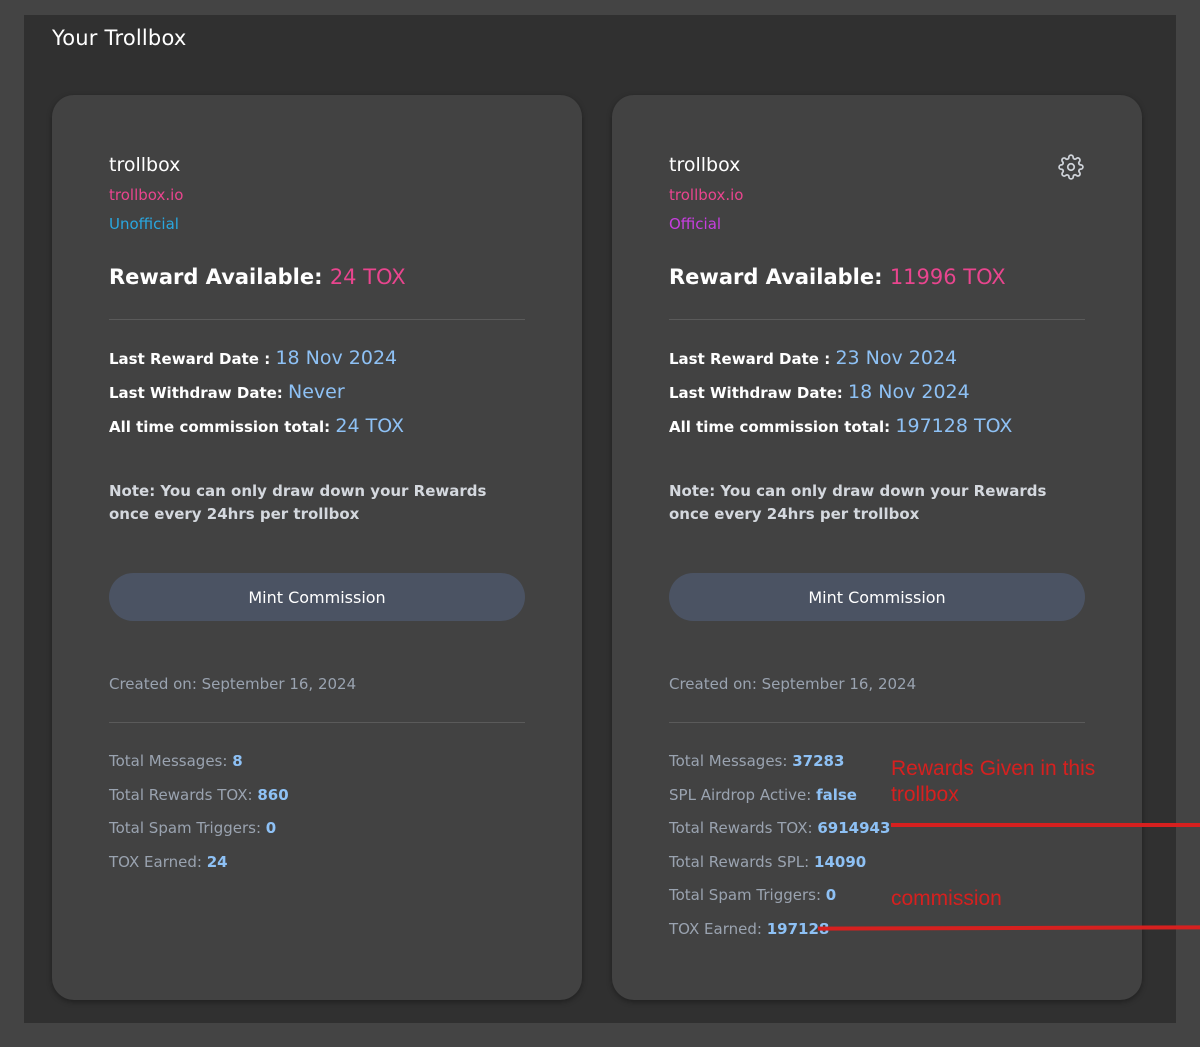 This screenshot has height=1047, width=1200. I want to click on commission-total: All time commission total: 197128 TOX, so click(840, 426).